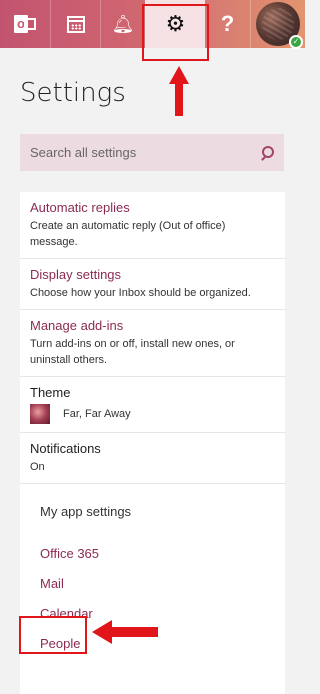  I want to click on calendar-button, so click(75, 24).